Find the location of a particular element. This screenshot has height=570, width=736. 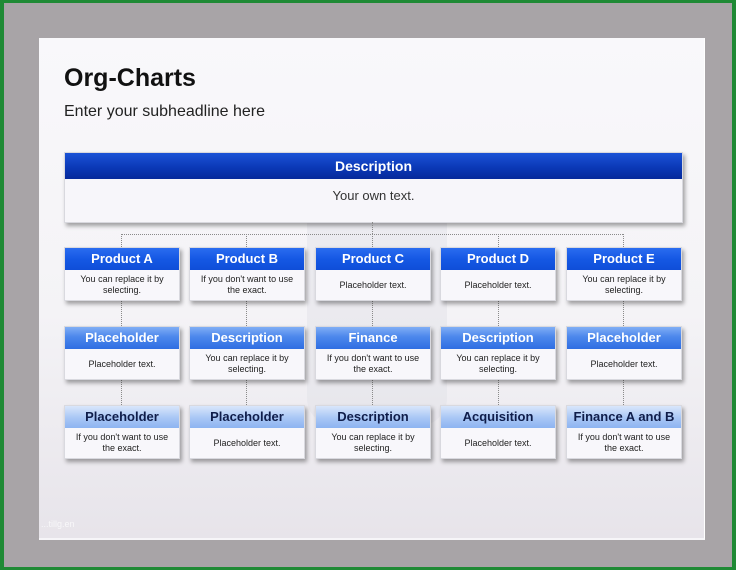

top-box-heading: Description is located at coordinates (373, 166).